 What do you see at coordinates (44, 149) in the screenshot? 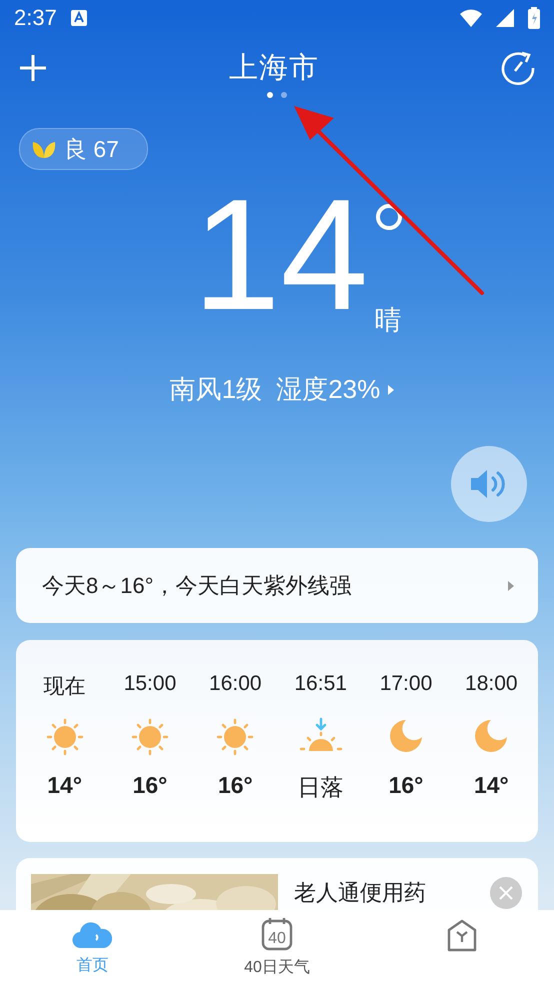
I see `leaf-icon` at bounding box center [44, 149].